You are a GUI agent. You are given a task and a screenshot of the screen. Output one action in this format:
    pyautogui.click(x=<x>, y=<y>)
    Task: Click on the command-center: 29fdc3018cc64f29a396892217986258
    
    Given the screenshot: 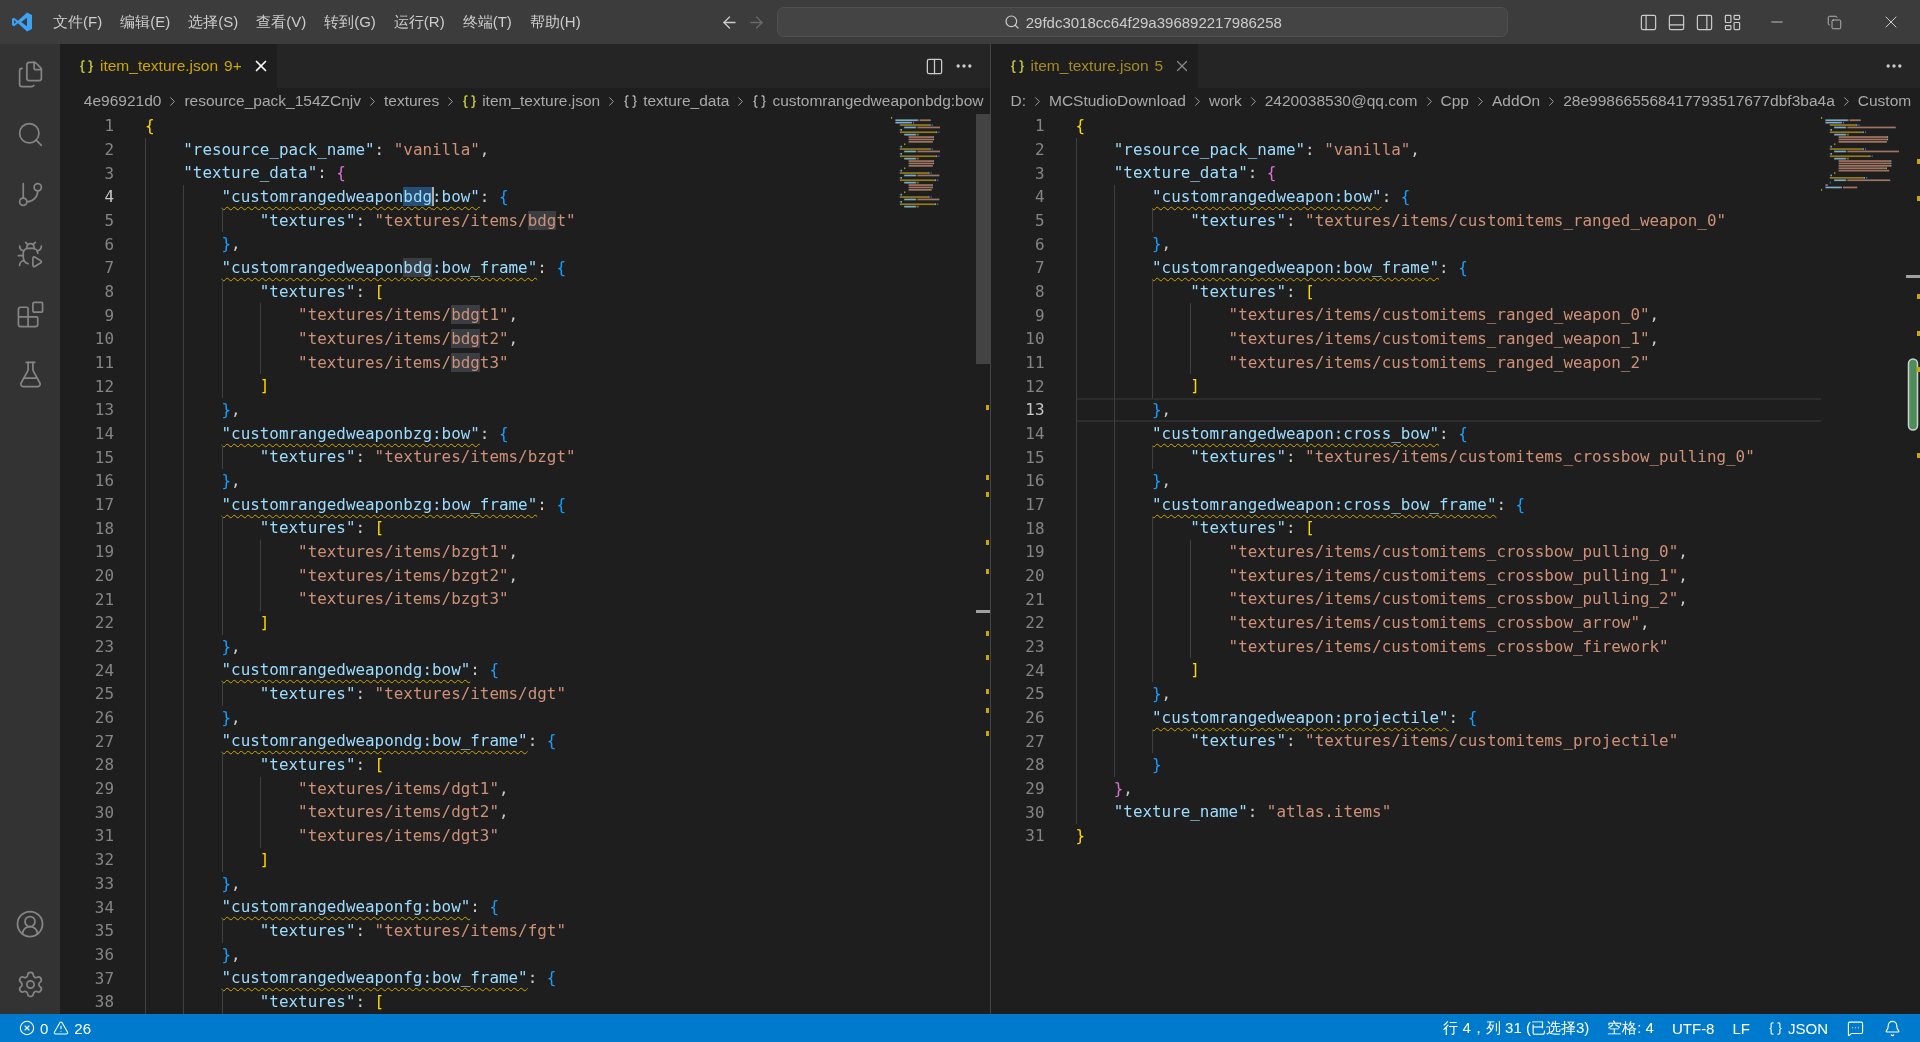 What is the action you would take?
    pyautogui.click(x=1143, y=22)
    